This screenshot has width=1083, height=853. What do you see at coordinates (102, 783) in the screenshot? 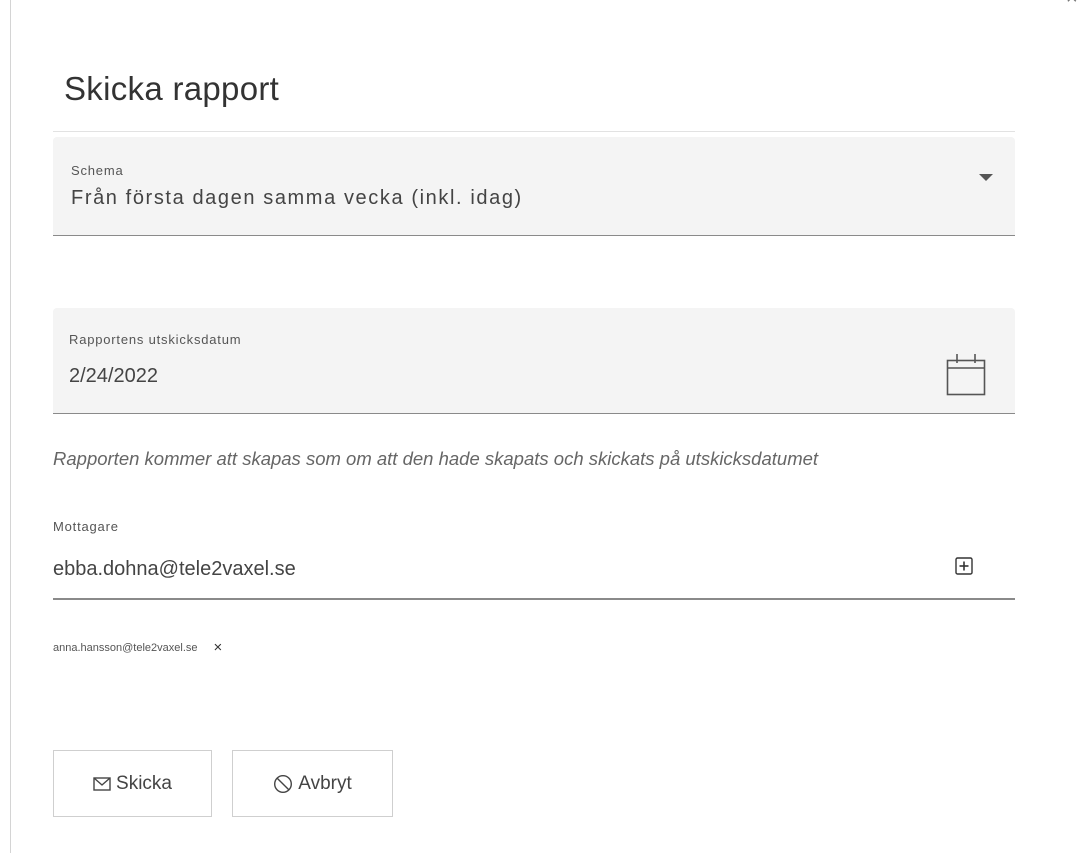
I see `mail-icon` at bounding box center [102, 783].